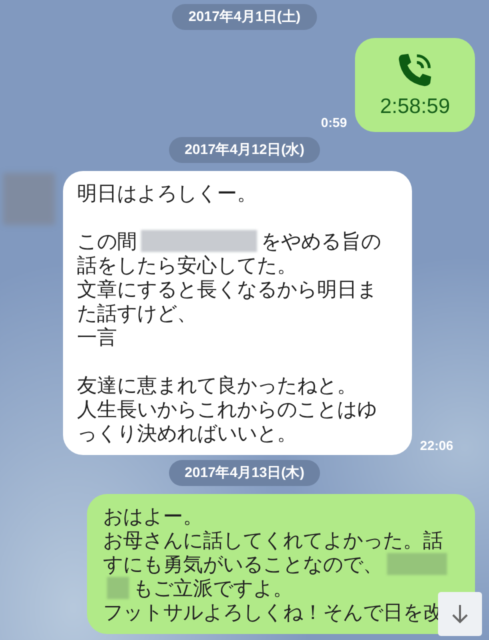 Image resolution: width=489 pixels, height=640 pixels. I want to click on message-text: 話をしたら安心してた。, so click(187, 265).